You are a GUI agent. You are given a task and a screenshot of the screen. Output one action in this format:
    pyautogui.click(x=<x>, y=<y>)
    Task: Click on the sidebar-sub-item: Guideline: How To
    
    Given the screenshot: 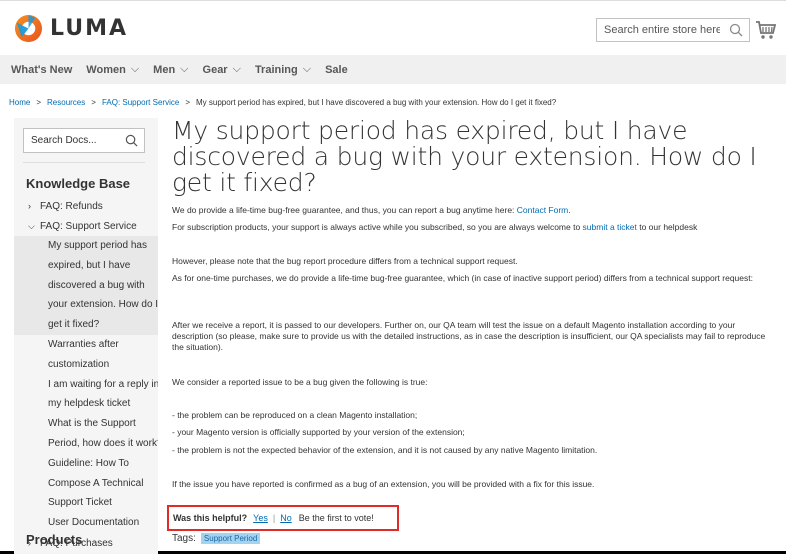 What is the action you would take?
    pyautogui.click(x=86, y=464)
    